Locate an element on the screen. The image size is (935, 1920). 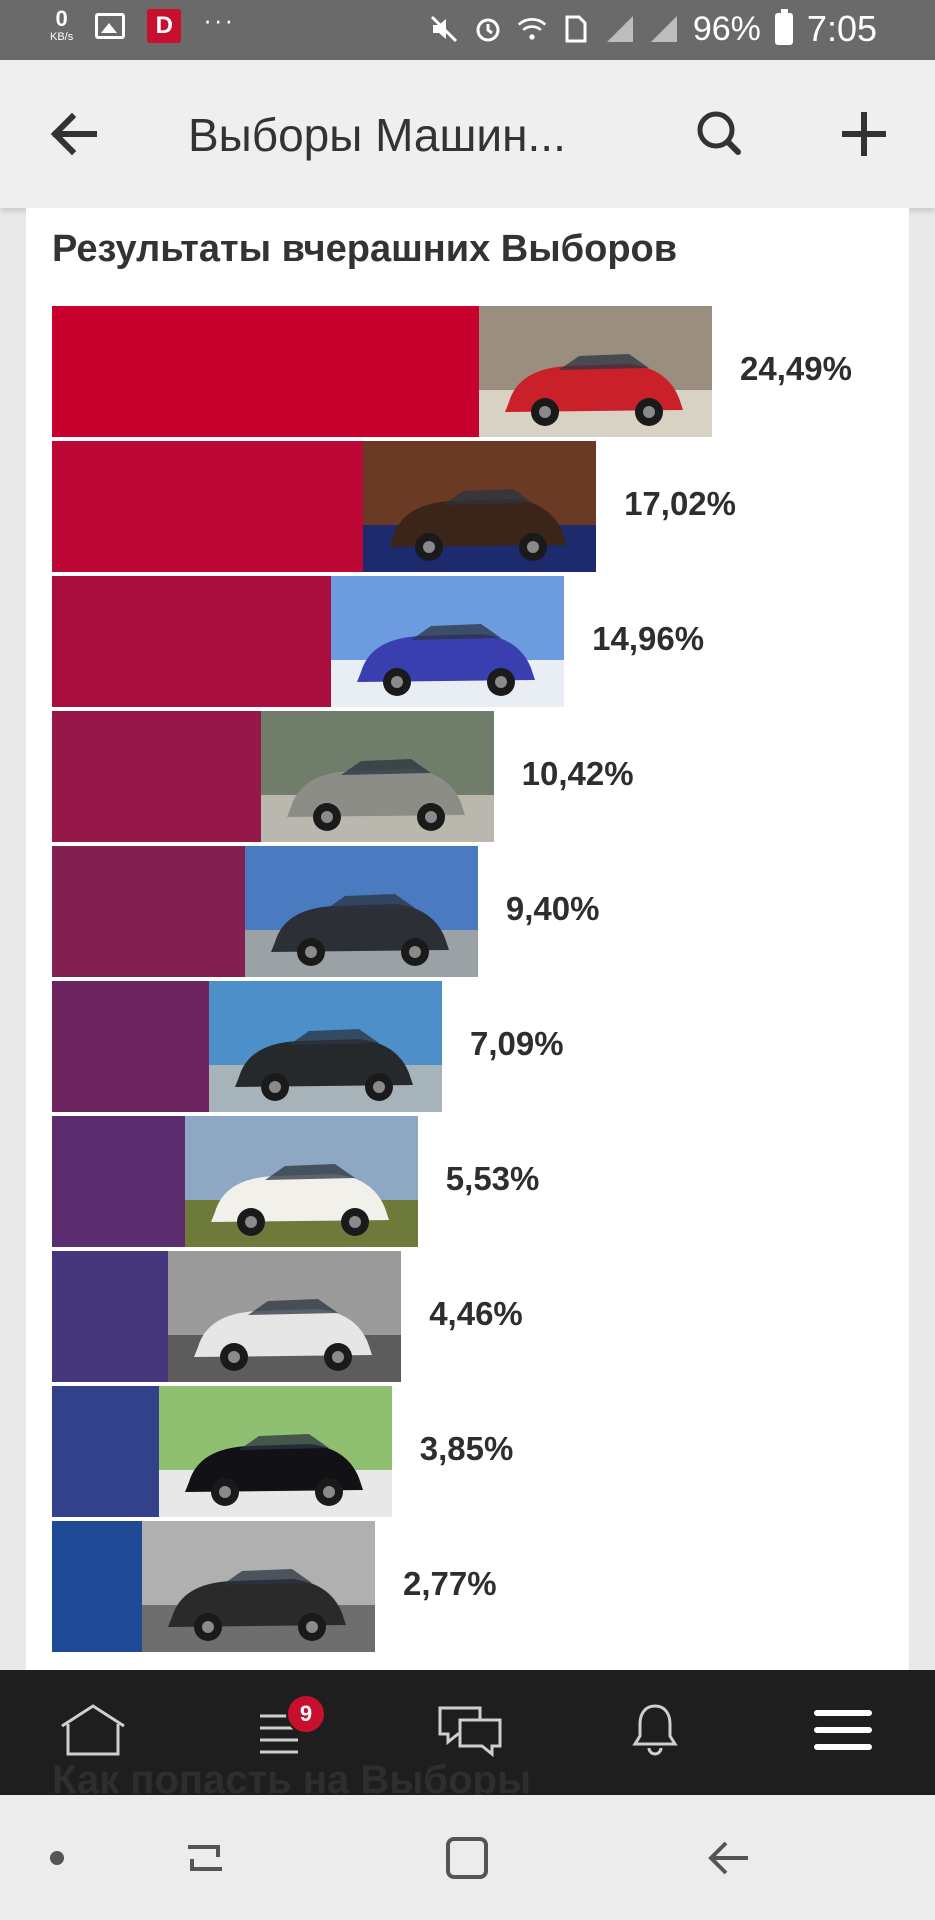
nav-feed: 9 is located at coordinates (281, 1730).